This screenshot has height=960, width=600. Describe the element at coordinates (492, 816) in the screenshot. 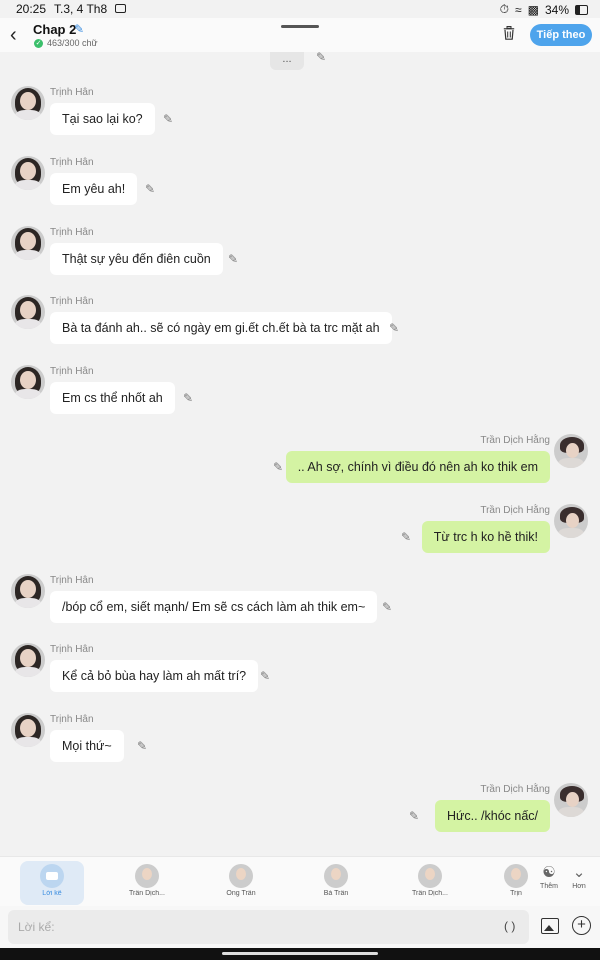

I see `message-bubble: Hức.. /khóc nấc/` at that location.